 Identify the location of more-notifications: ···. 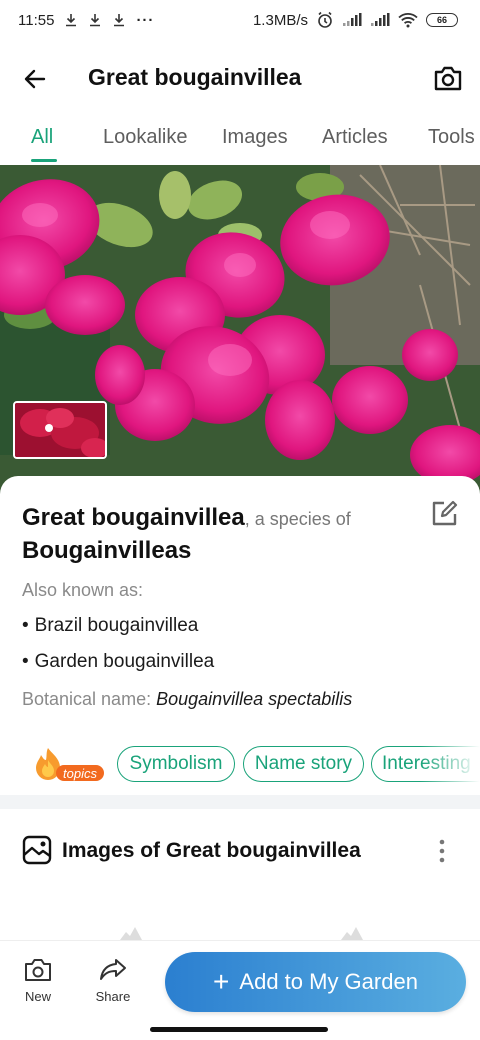
(145, 20).